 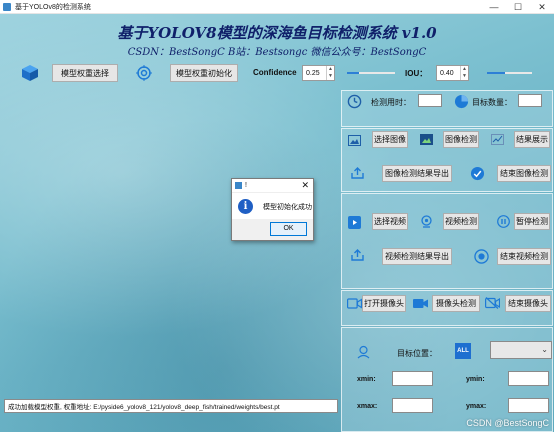 I want to click on info-dialog: ! ✕ i 模型初始化成功 OK, so click(x=272, y=209).